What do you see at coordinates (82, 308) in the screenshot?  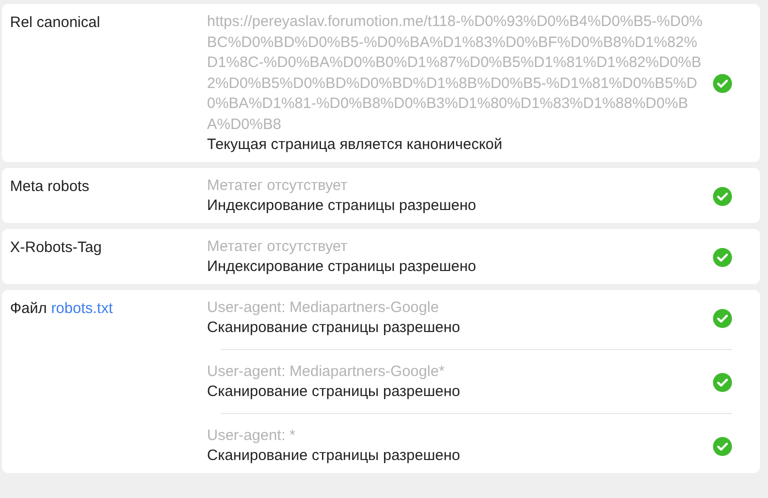 I see `robots-link: robots.txt` at bounding box center [82, 308].